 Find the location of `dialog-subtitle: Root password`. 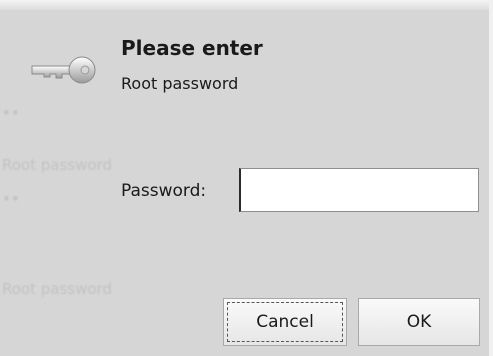

dialog-subtitle: Root password is located at coordinates (180, 83).